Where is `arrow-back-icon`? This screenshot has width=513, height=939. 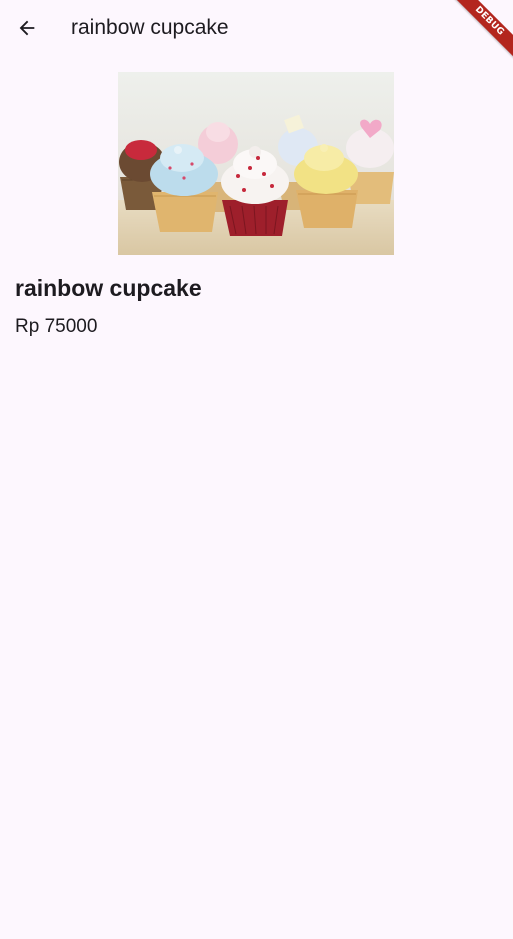 arrow-back-icon is located at coordinates (27, 28).